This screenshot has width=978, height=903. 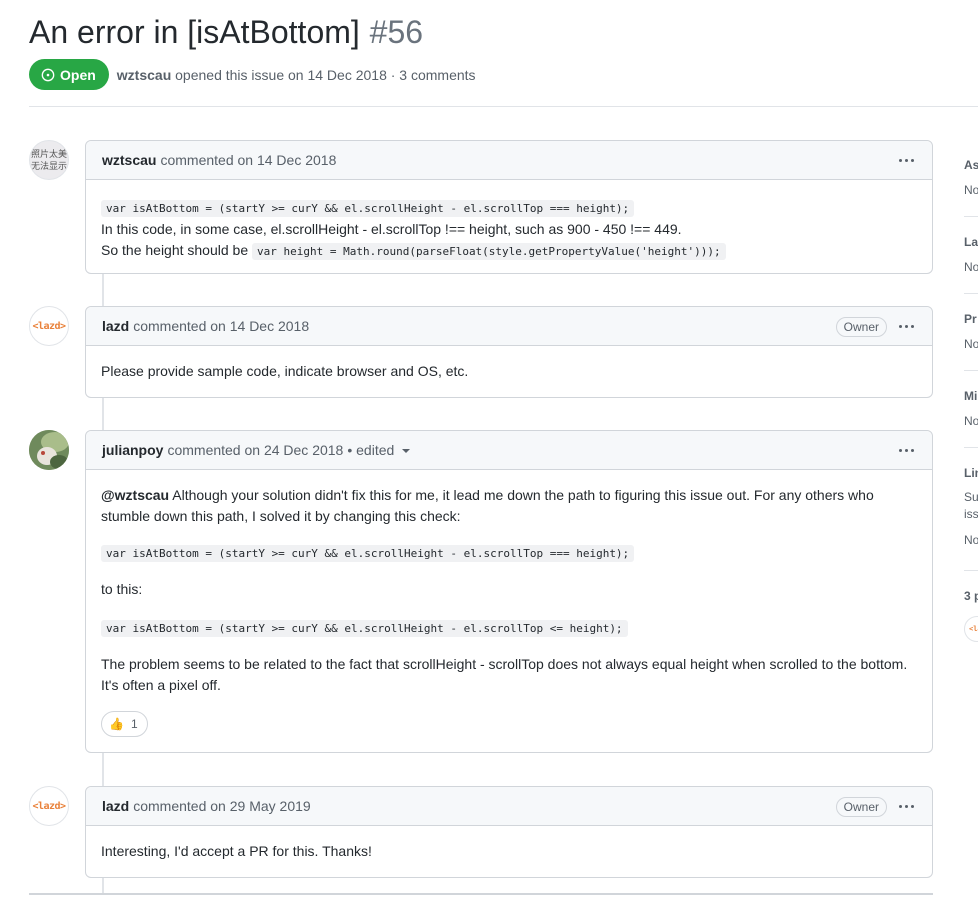 What do you see at coordinates (116, 723) in the screenshot?
I see `thumbs-up-icon: 👍` at bounding box center [116, 723].